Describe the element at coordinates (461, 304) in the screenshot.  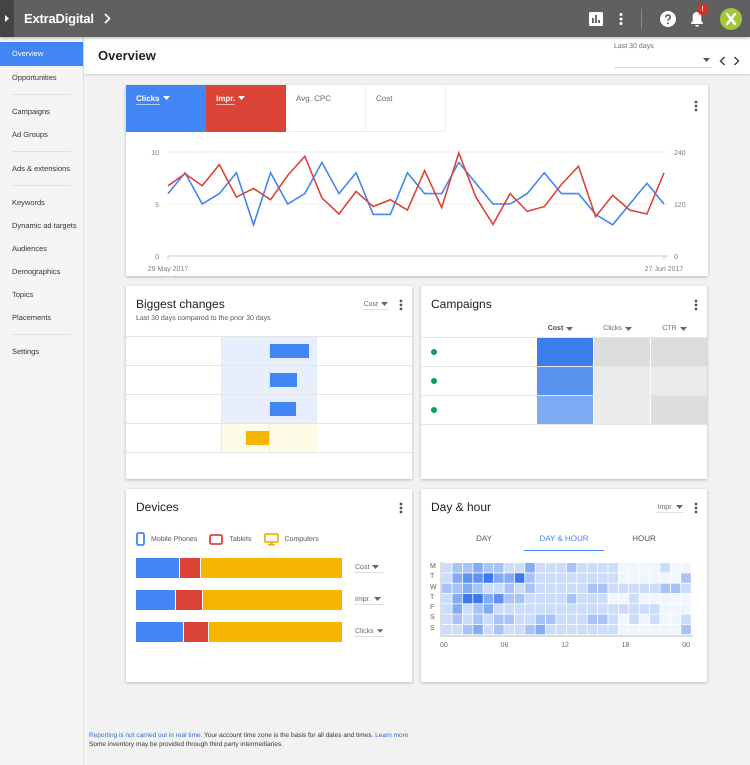
I see `card-title: Campaigns` at that location.